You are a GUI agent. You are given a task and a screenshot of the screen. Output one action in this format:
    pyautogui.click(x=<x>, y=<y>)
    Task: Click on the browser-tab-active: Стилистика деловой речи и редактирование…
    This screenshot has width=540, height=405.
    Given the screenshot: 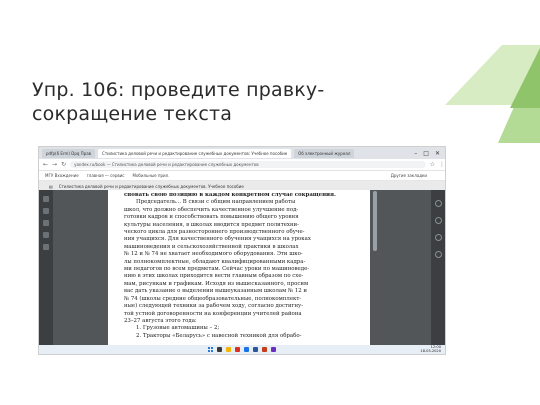 What is the action you would take?
    pyautogui.click(x=195, y=153)
    